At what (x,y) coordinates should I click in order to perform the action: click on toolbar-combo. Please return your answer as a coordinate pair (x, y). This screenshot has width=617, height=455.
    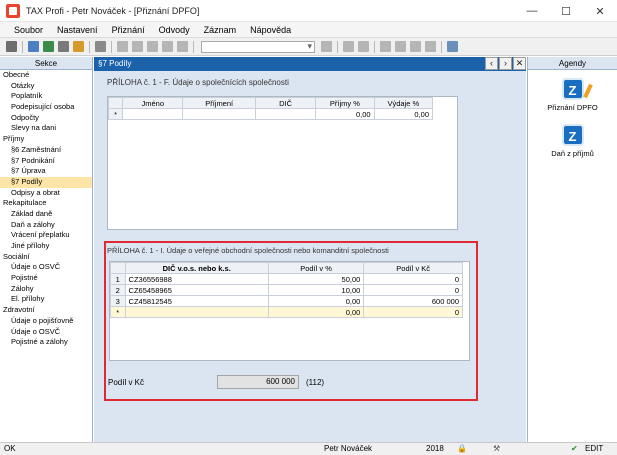
    Looking at the image, I should click on (258, 46).